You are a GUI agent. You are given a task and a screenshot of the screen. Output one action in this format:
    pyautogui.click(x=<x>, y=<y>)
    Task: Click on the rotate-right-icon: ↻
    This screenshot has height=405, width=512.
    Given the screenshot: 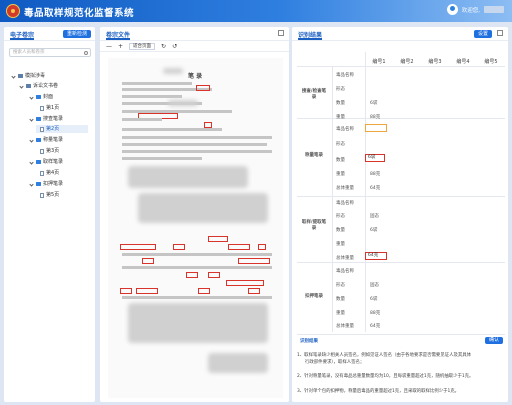 What is the action you would take?
    pyautogui.click(x=163, y=46)
    